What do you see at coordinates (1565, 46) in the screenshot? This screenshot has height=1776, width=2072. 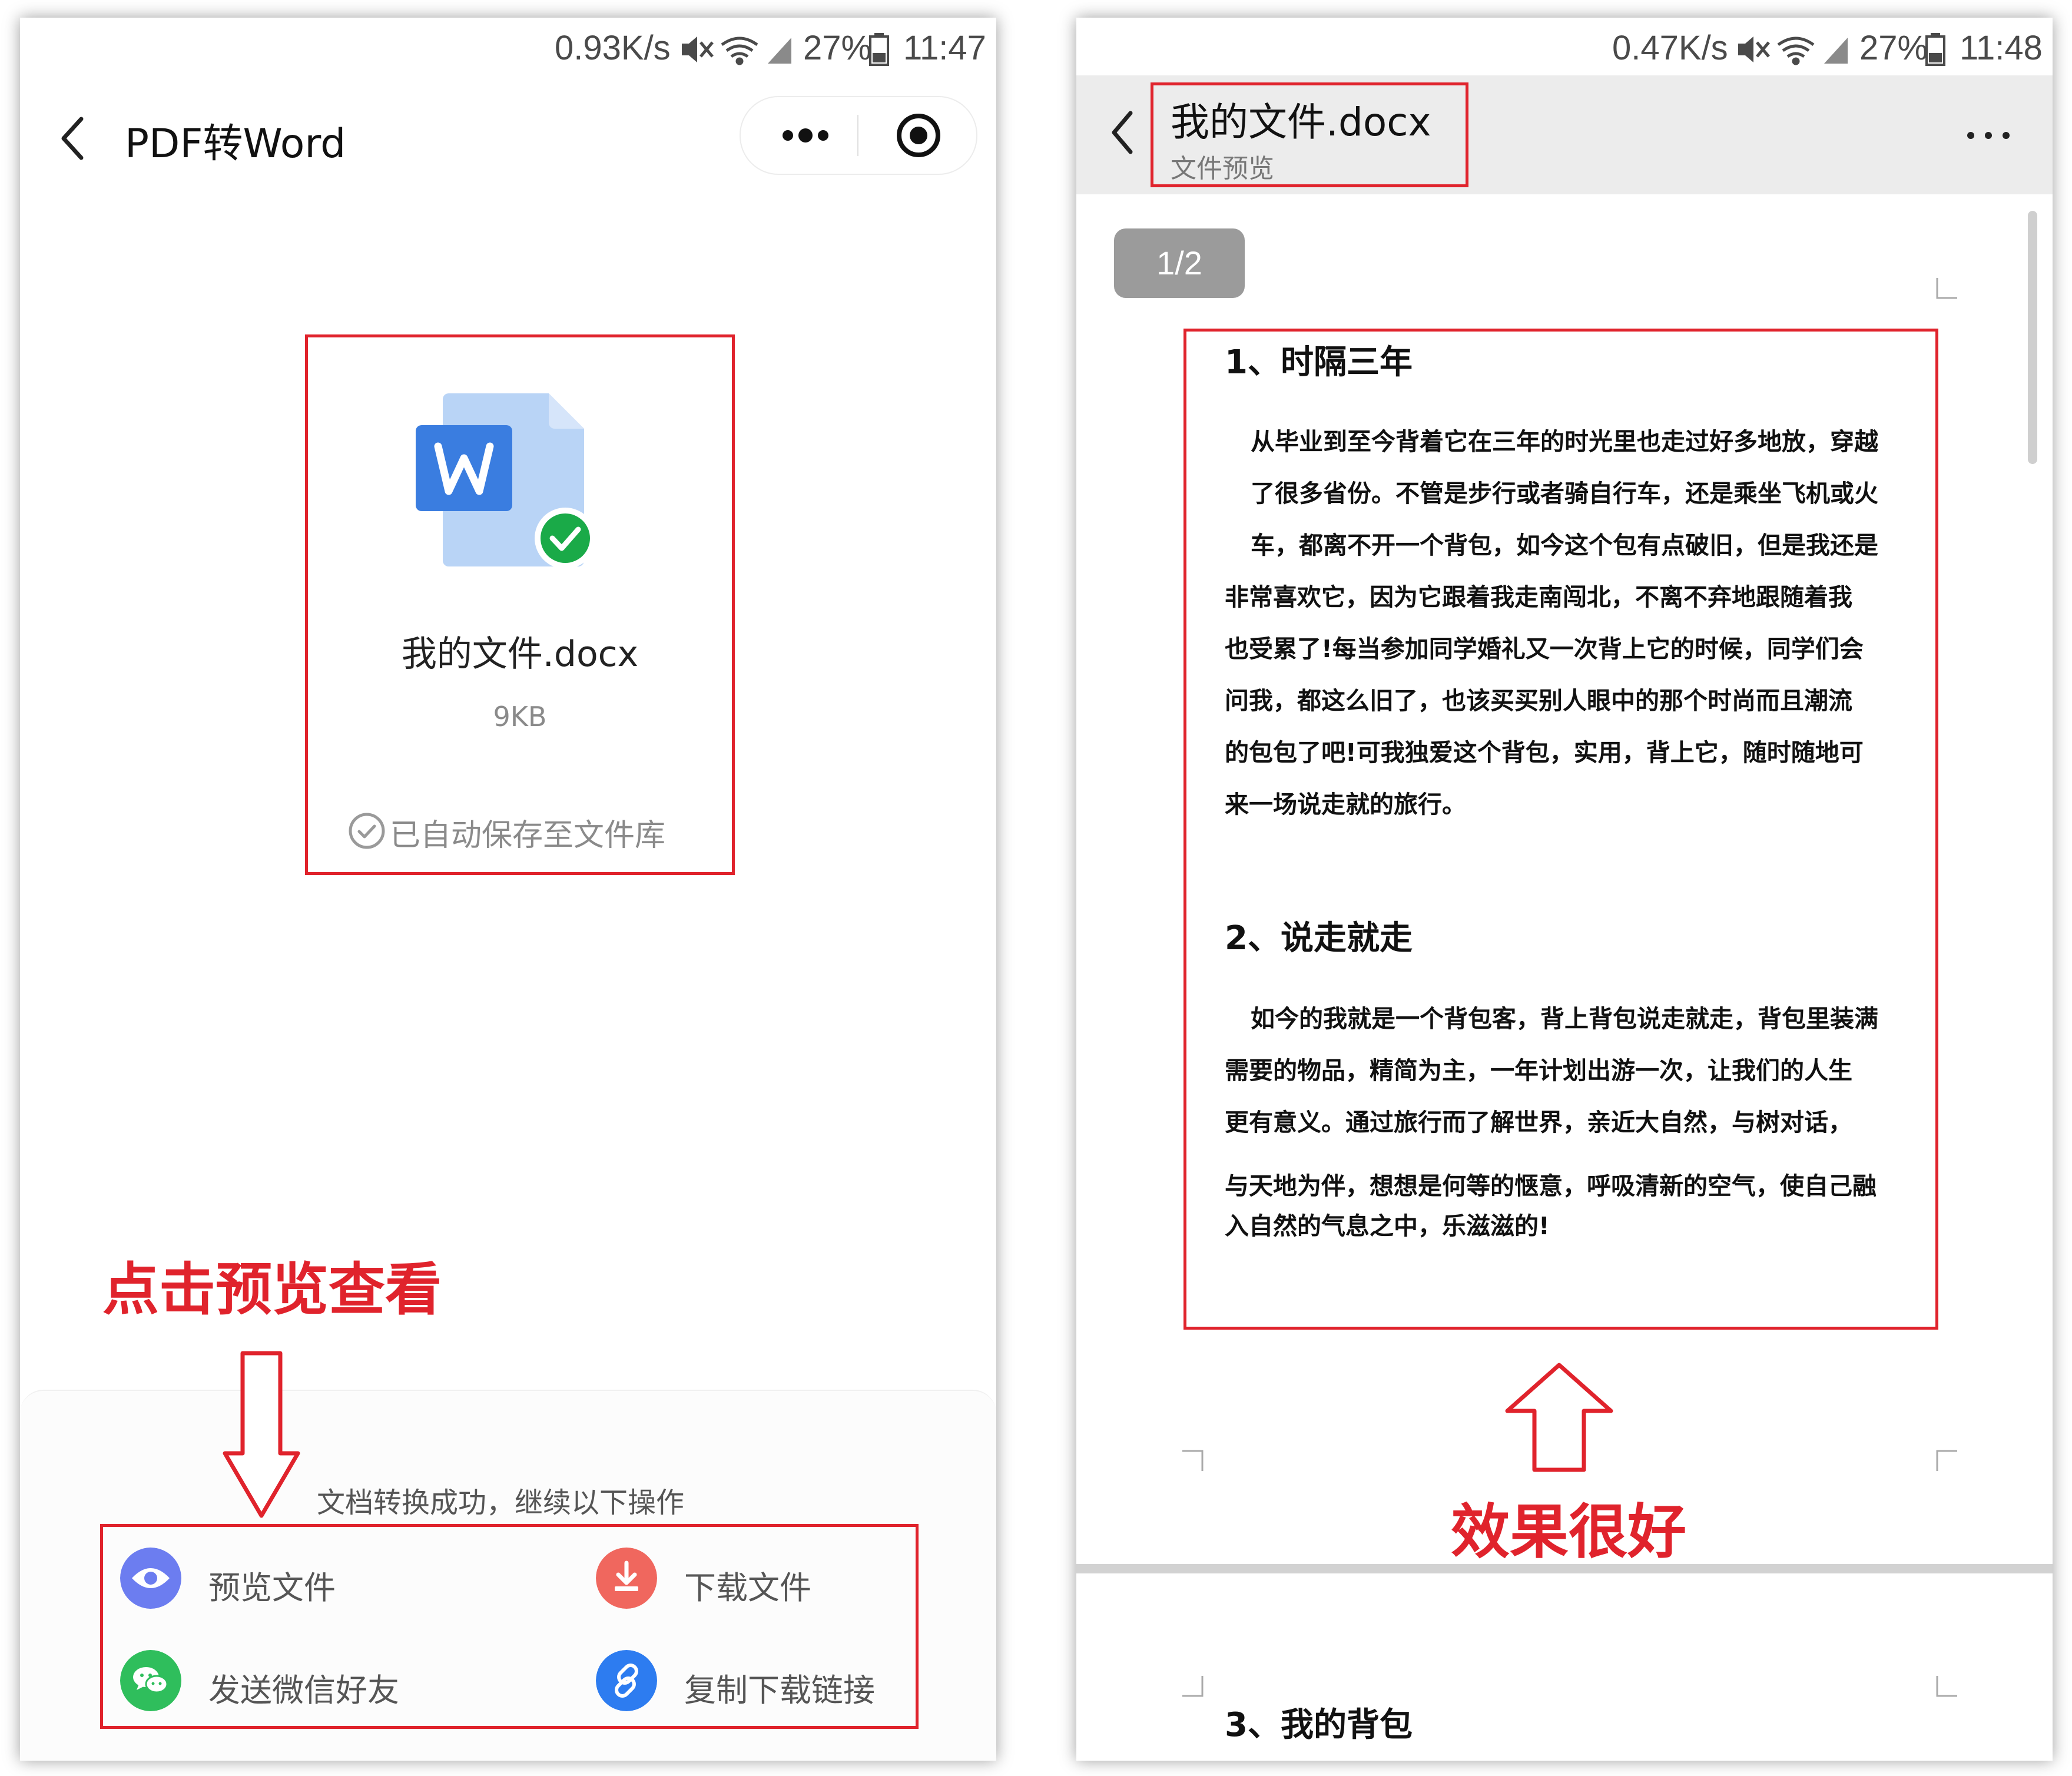 I see `status-bar: 0.47K/s 27% 11:48` at bounding box center [1565, 46].